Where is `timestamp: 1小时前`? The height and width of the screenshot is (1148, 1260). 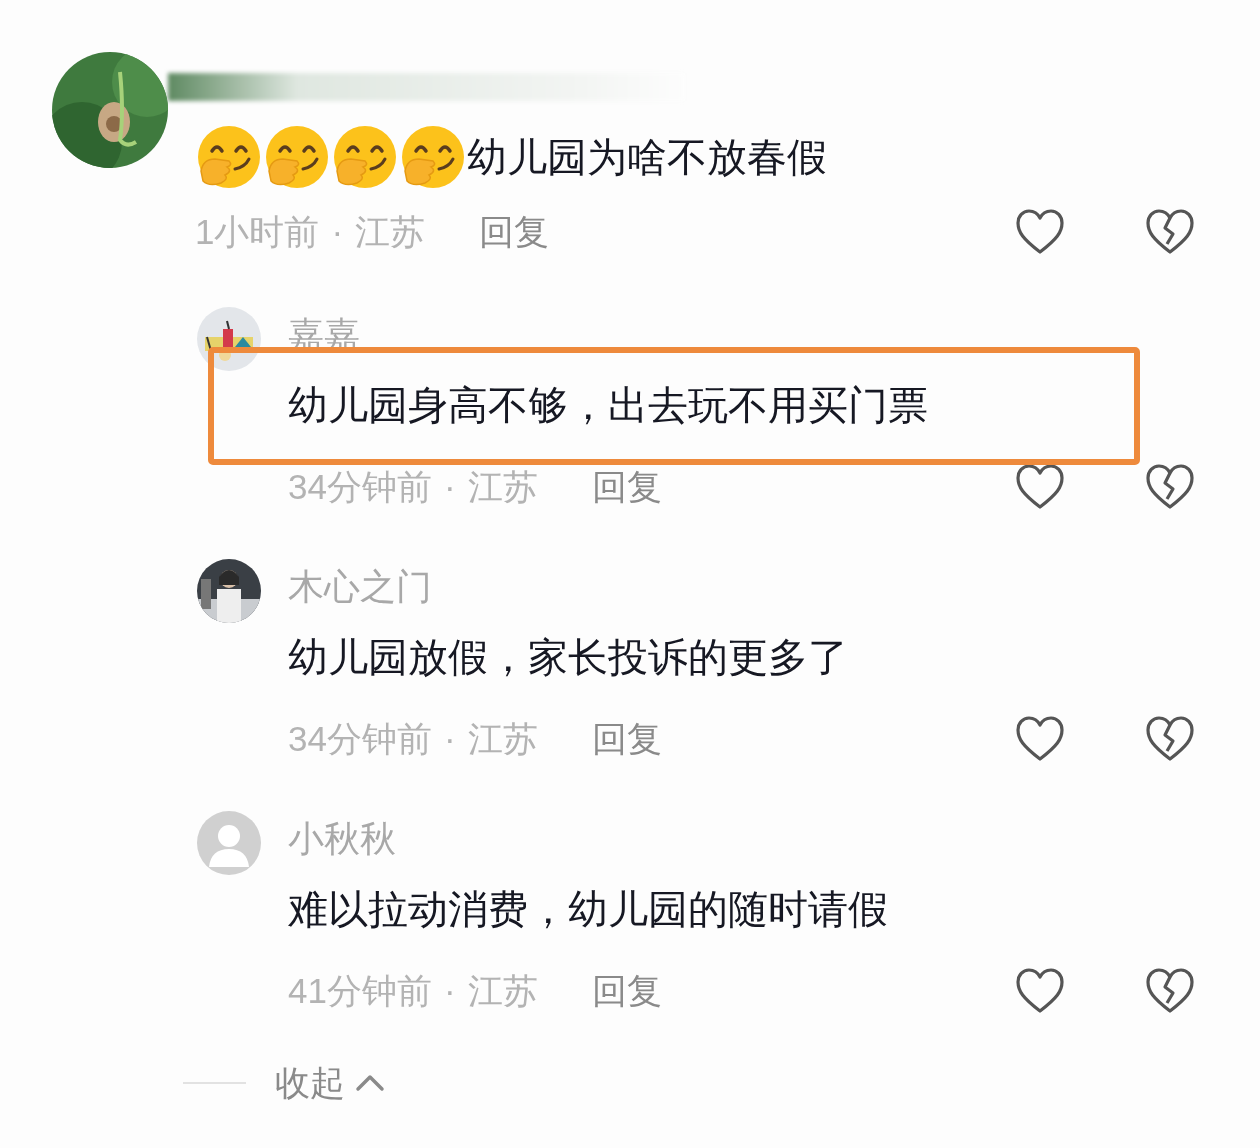 timestamp: 1小时前 is located at coordinates (257, 231).